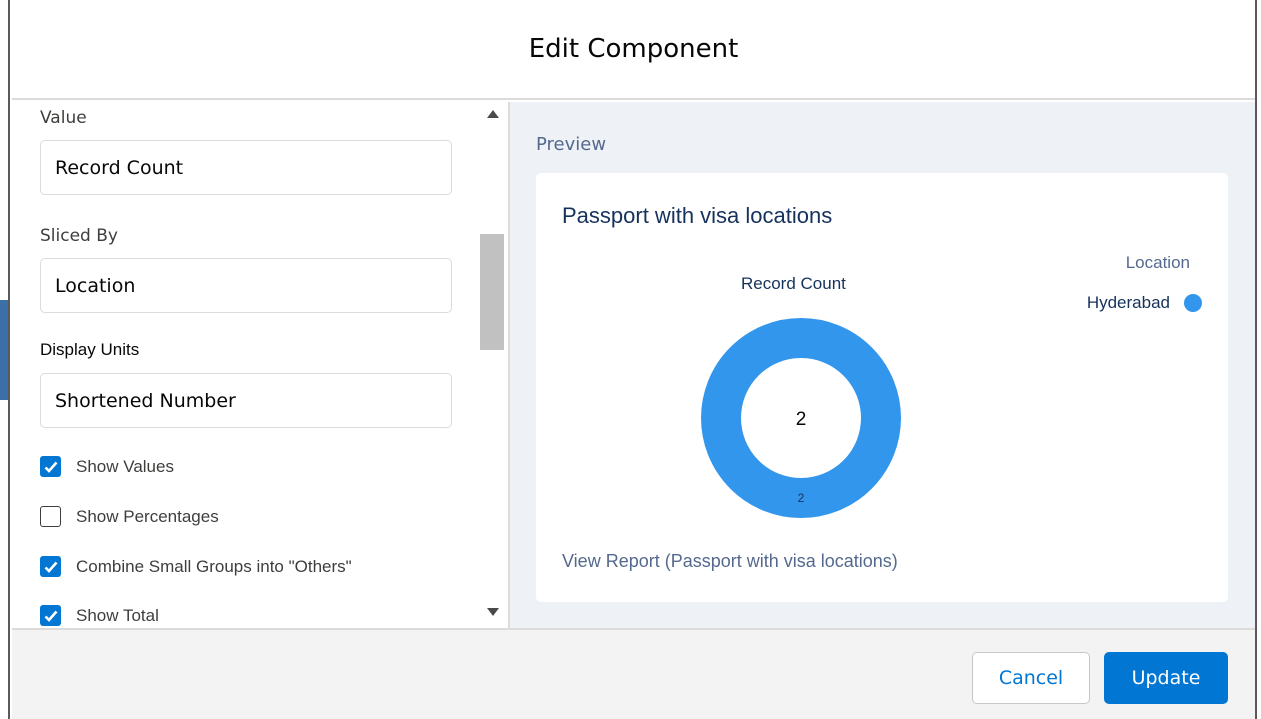 This screenshot has height=719, width=1261. I want to click on legend-dot-icon, so click(1193, 303).